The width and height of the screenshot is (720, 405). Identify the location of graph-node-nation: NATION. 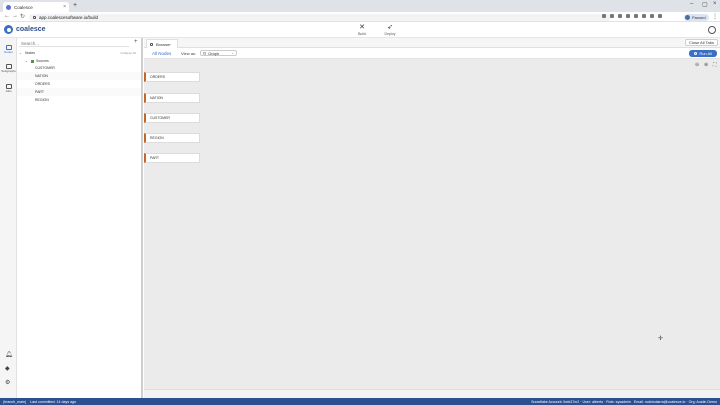
(172, 98).